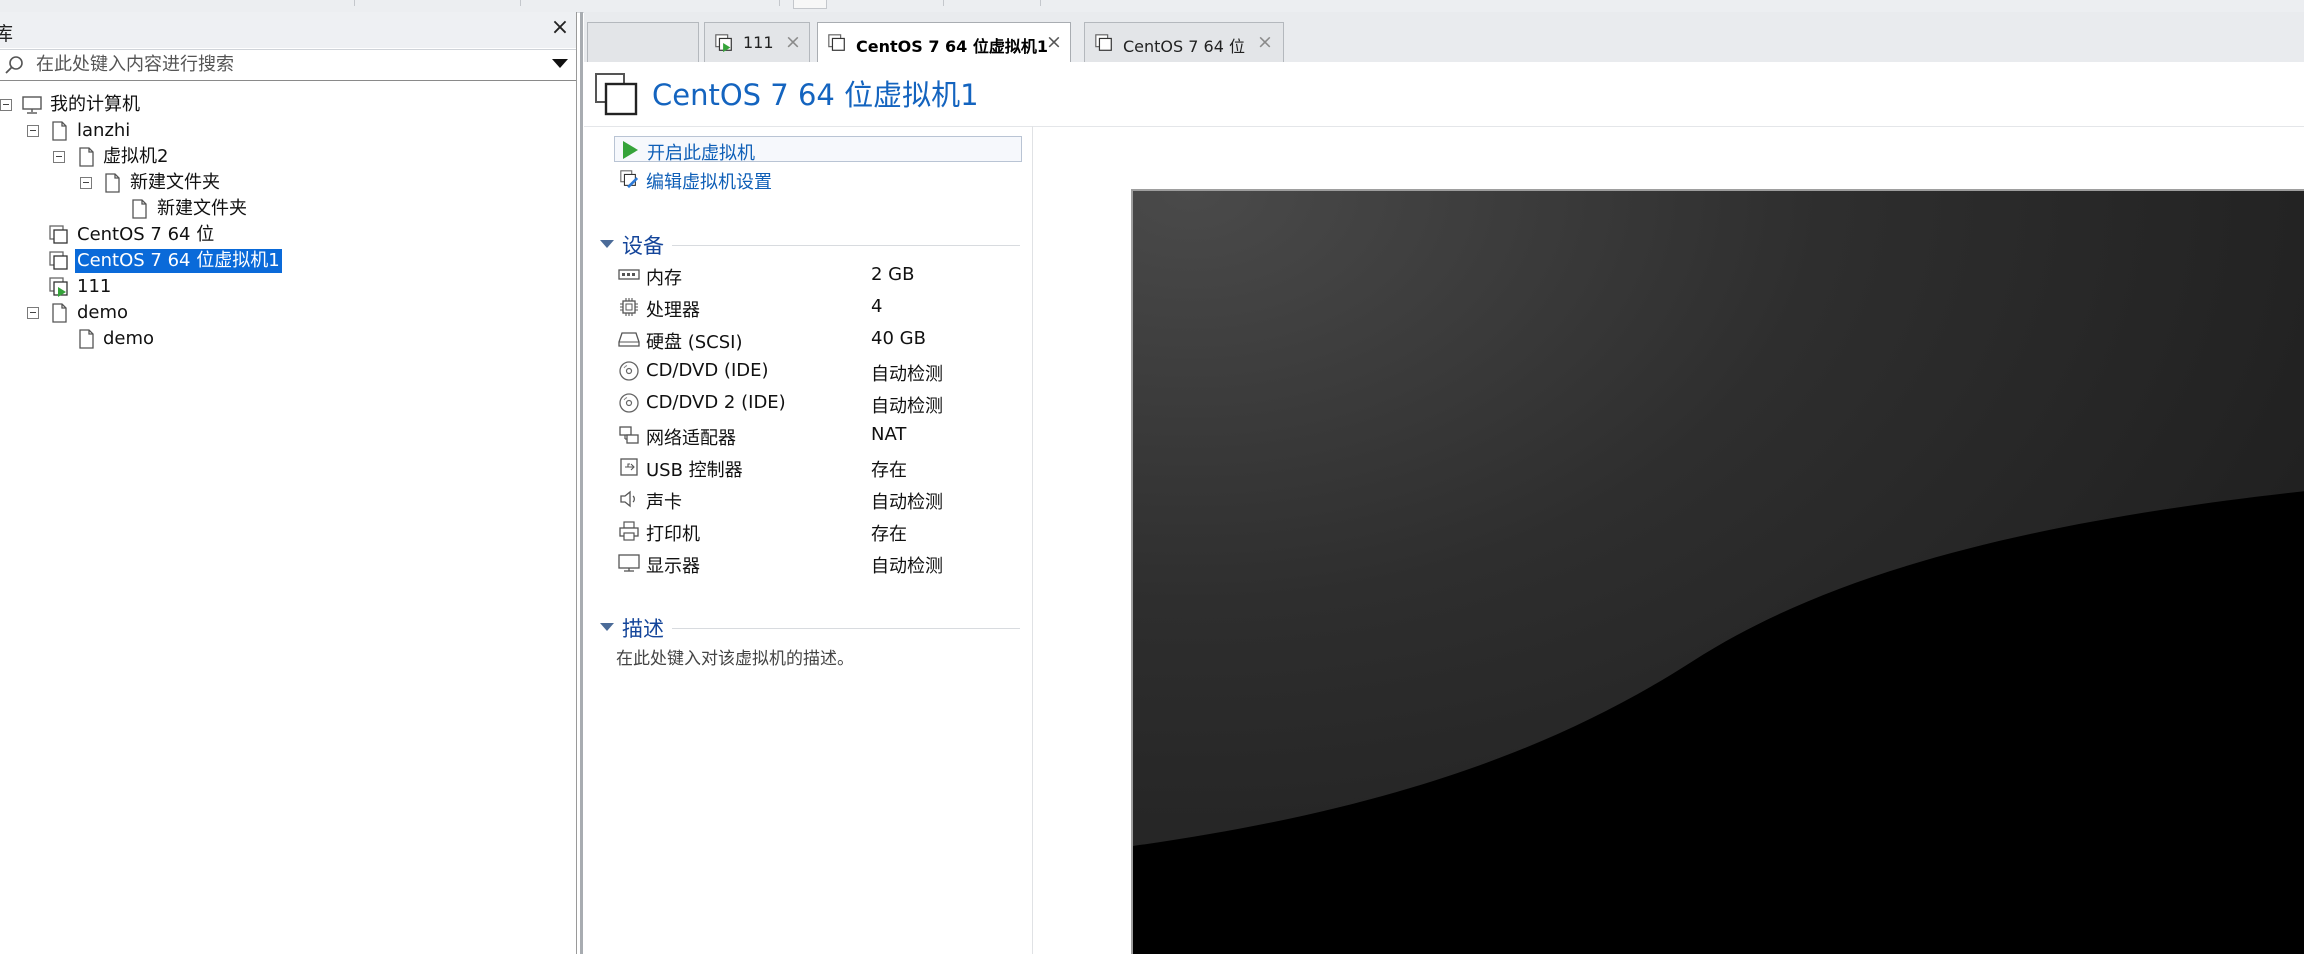  Describe the element at coordinates (1444, 94) in the screenshot. I see `vm-header: CentOS 7 64 位虚拟机1` at that location.